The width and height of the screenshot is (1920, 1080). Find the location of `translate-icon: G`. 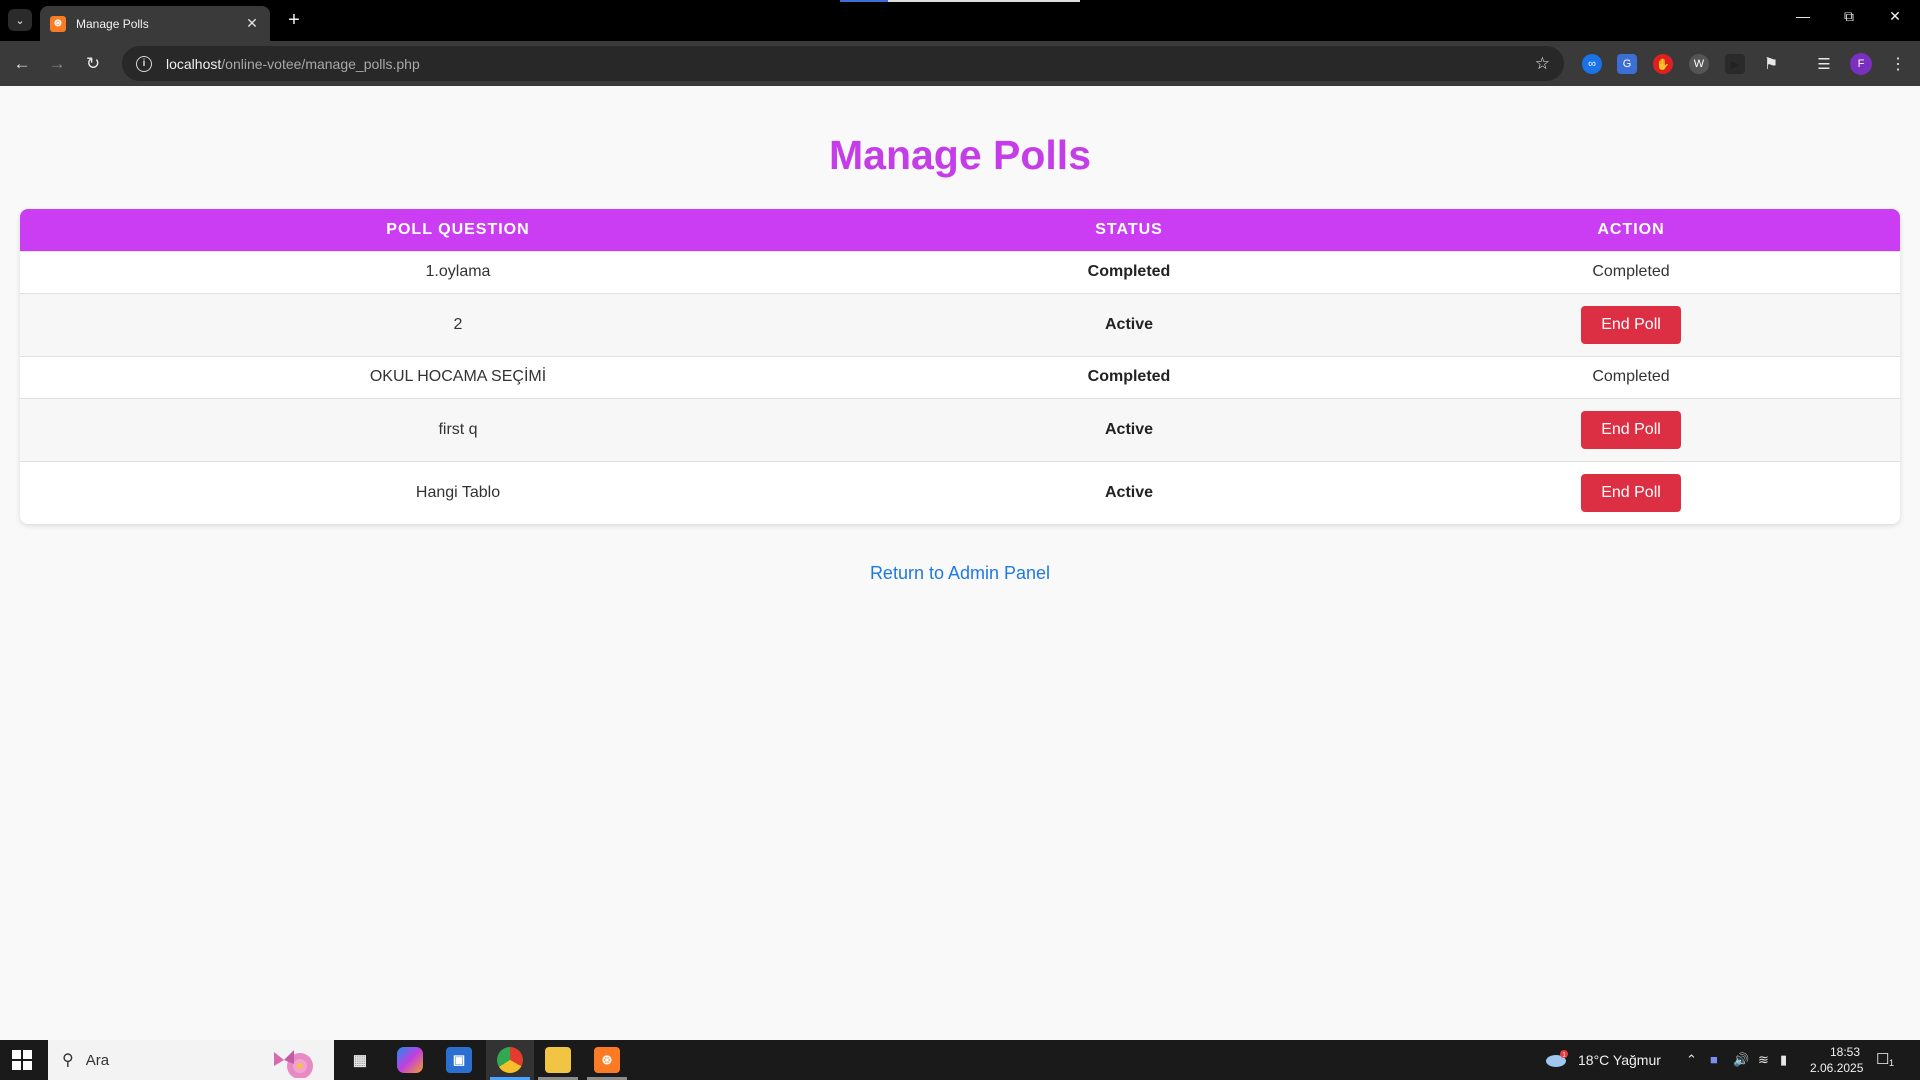

translate-icon: G is located at coordinates (1627, 64).